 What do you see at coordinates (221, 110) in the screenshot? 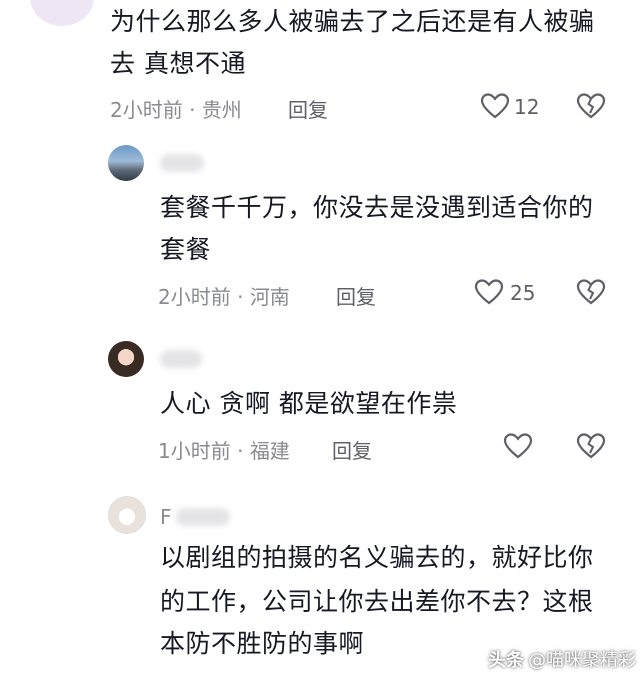
I see `comment-location: 贵州` at bounding box center [221, 110].